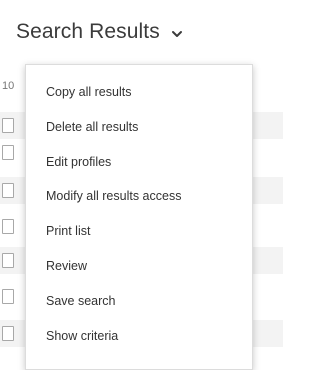  I want to click on menu-item-print-list: Print list, so click(139, 231).